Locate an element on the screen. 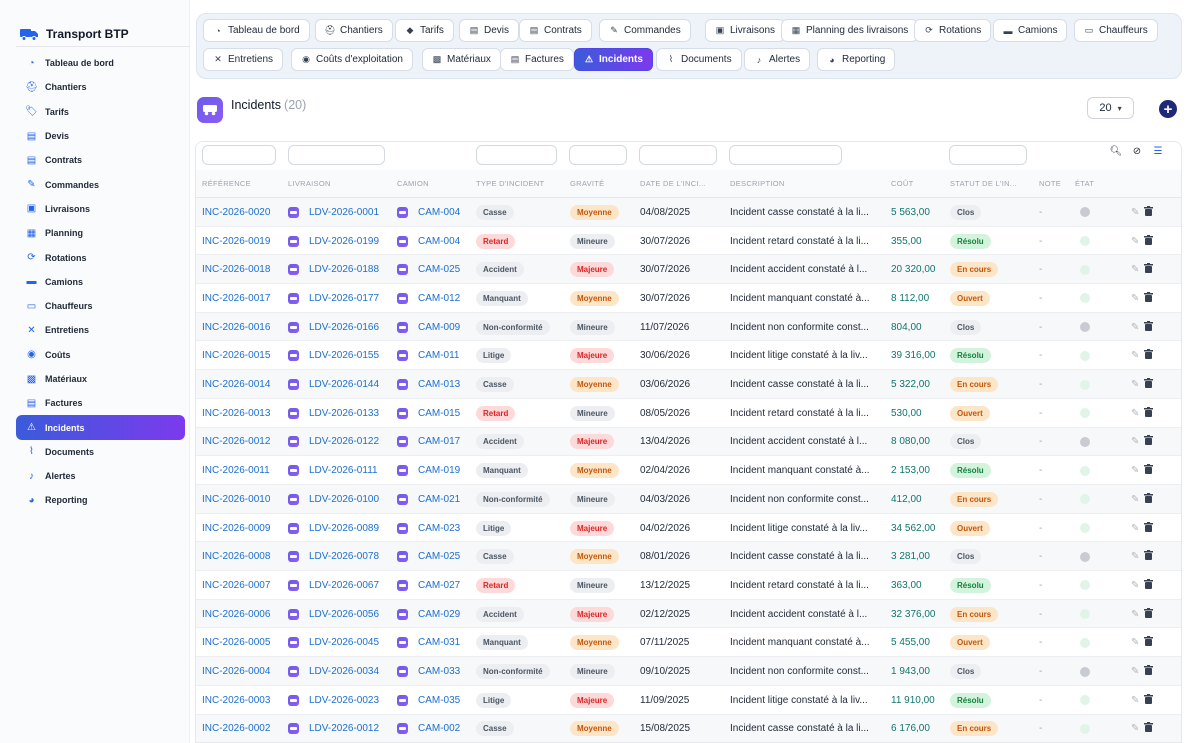 The width and height of the screenshot is (1200, 743). tab-factures: ▤ Factures is located at coordinates (537, 59).